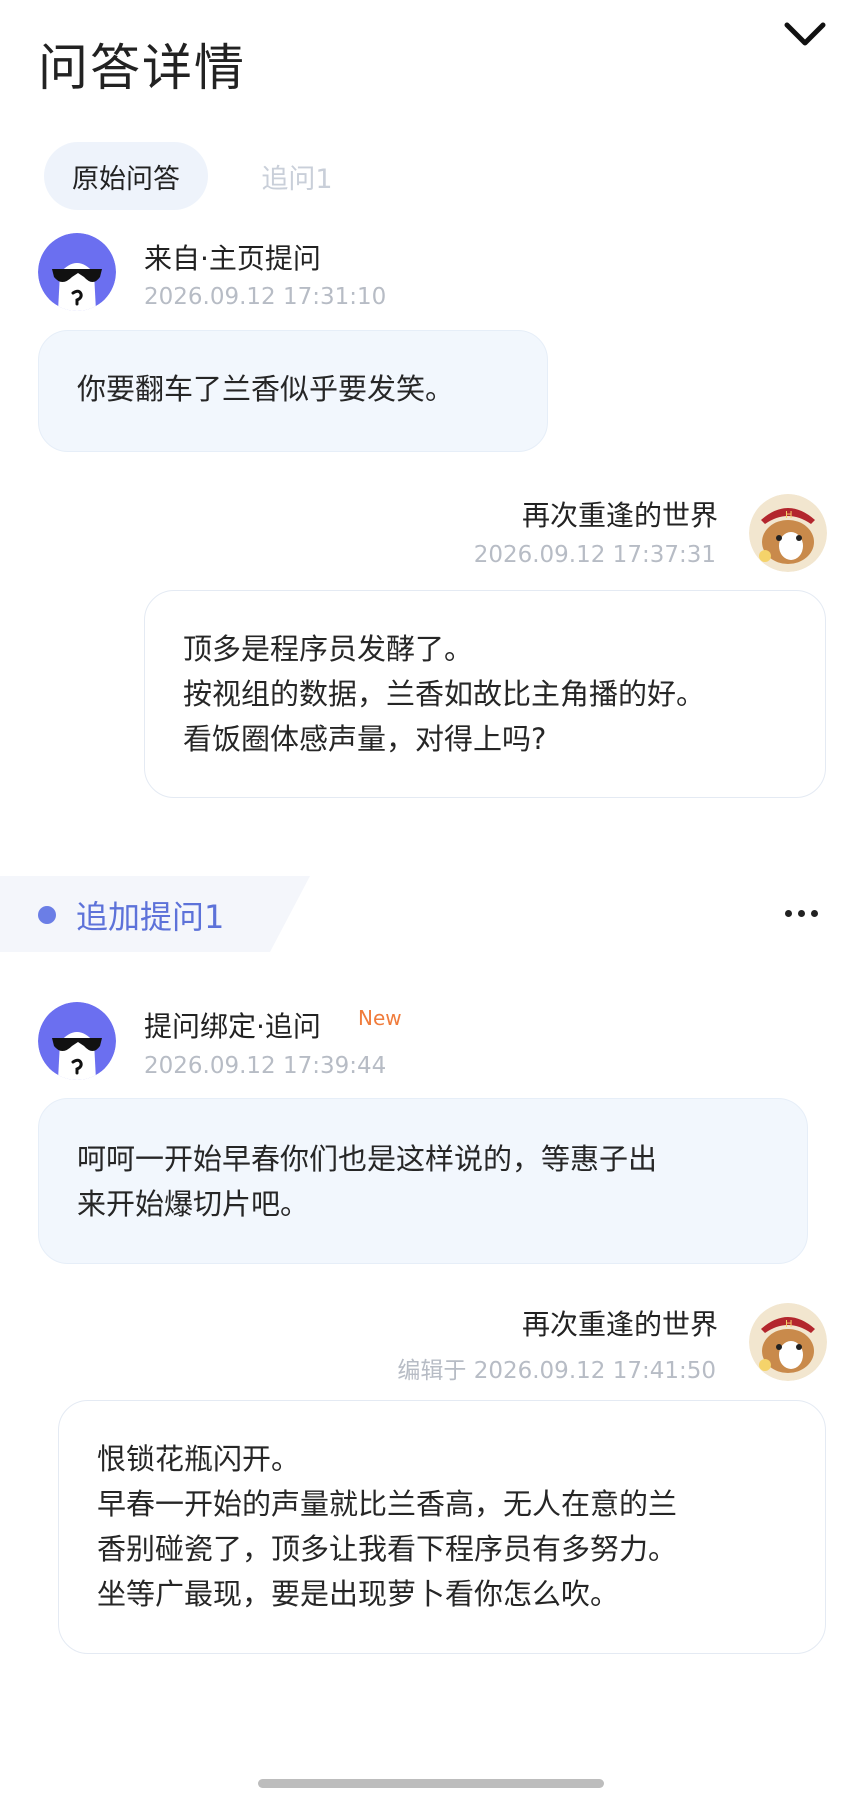  What do you see at coordinates (193, 1204) in the screenshot?
I see `followup-question-line: 来开始爆切片吧。` at bounding box center [193, 1204].